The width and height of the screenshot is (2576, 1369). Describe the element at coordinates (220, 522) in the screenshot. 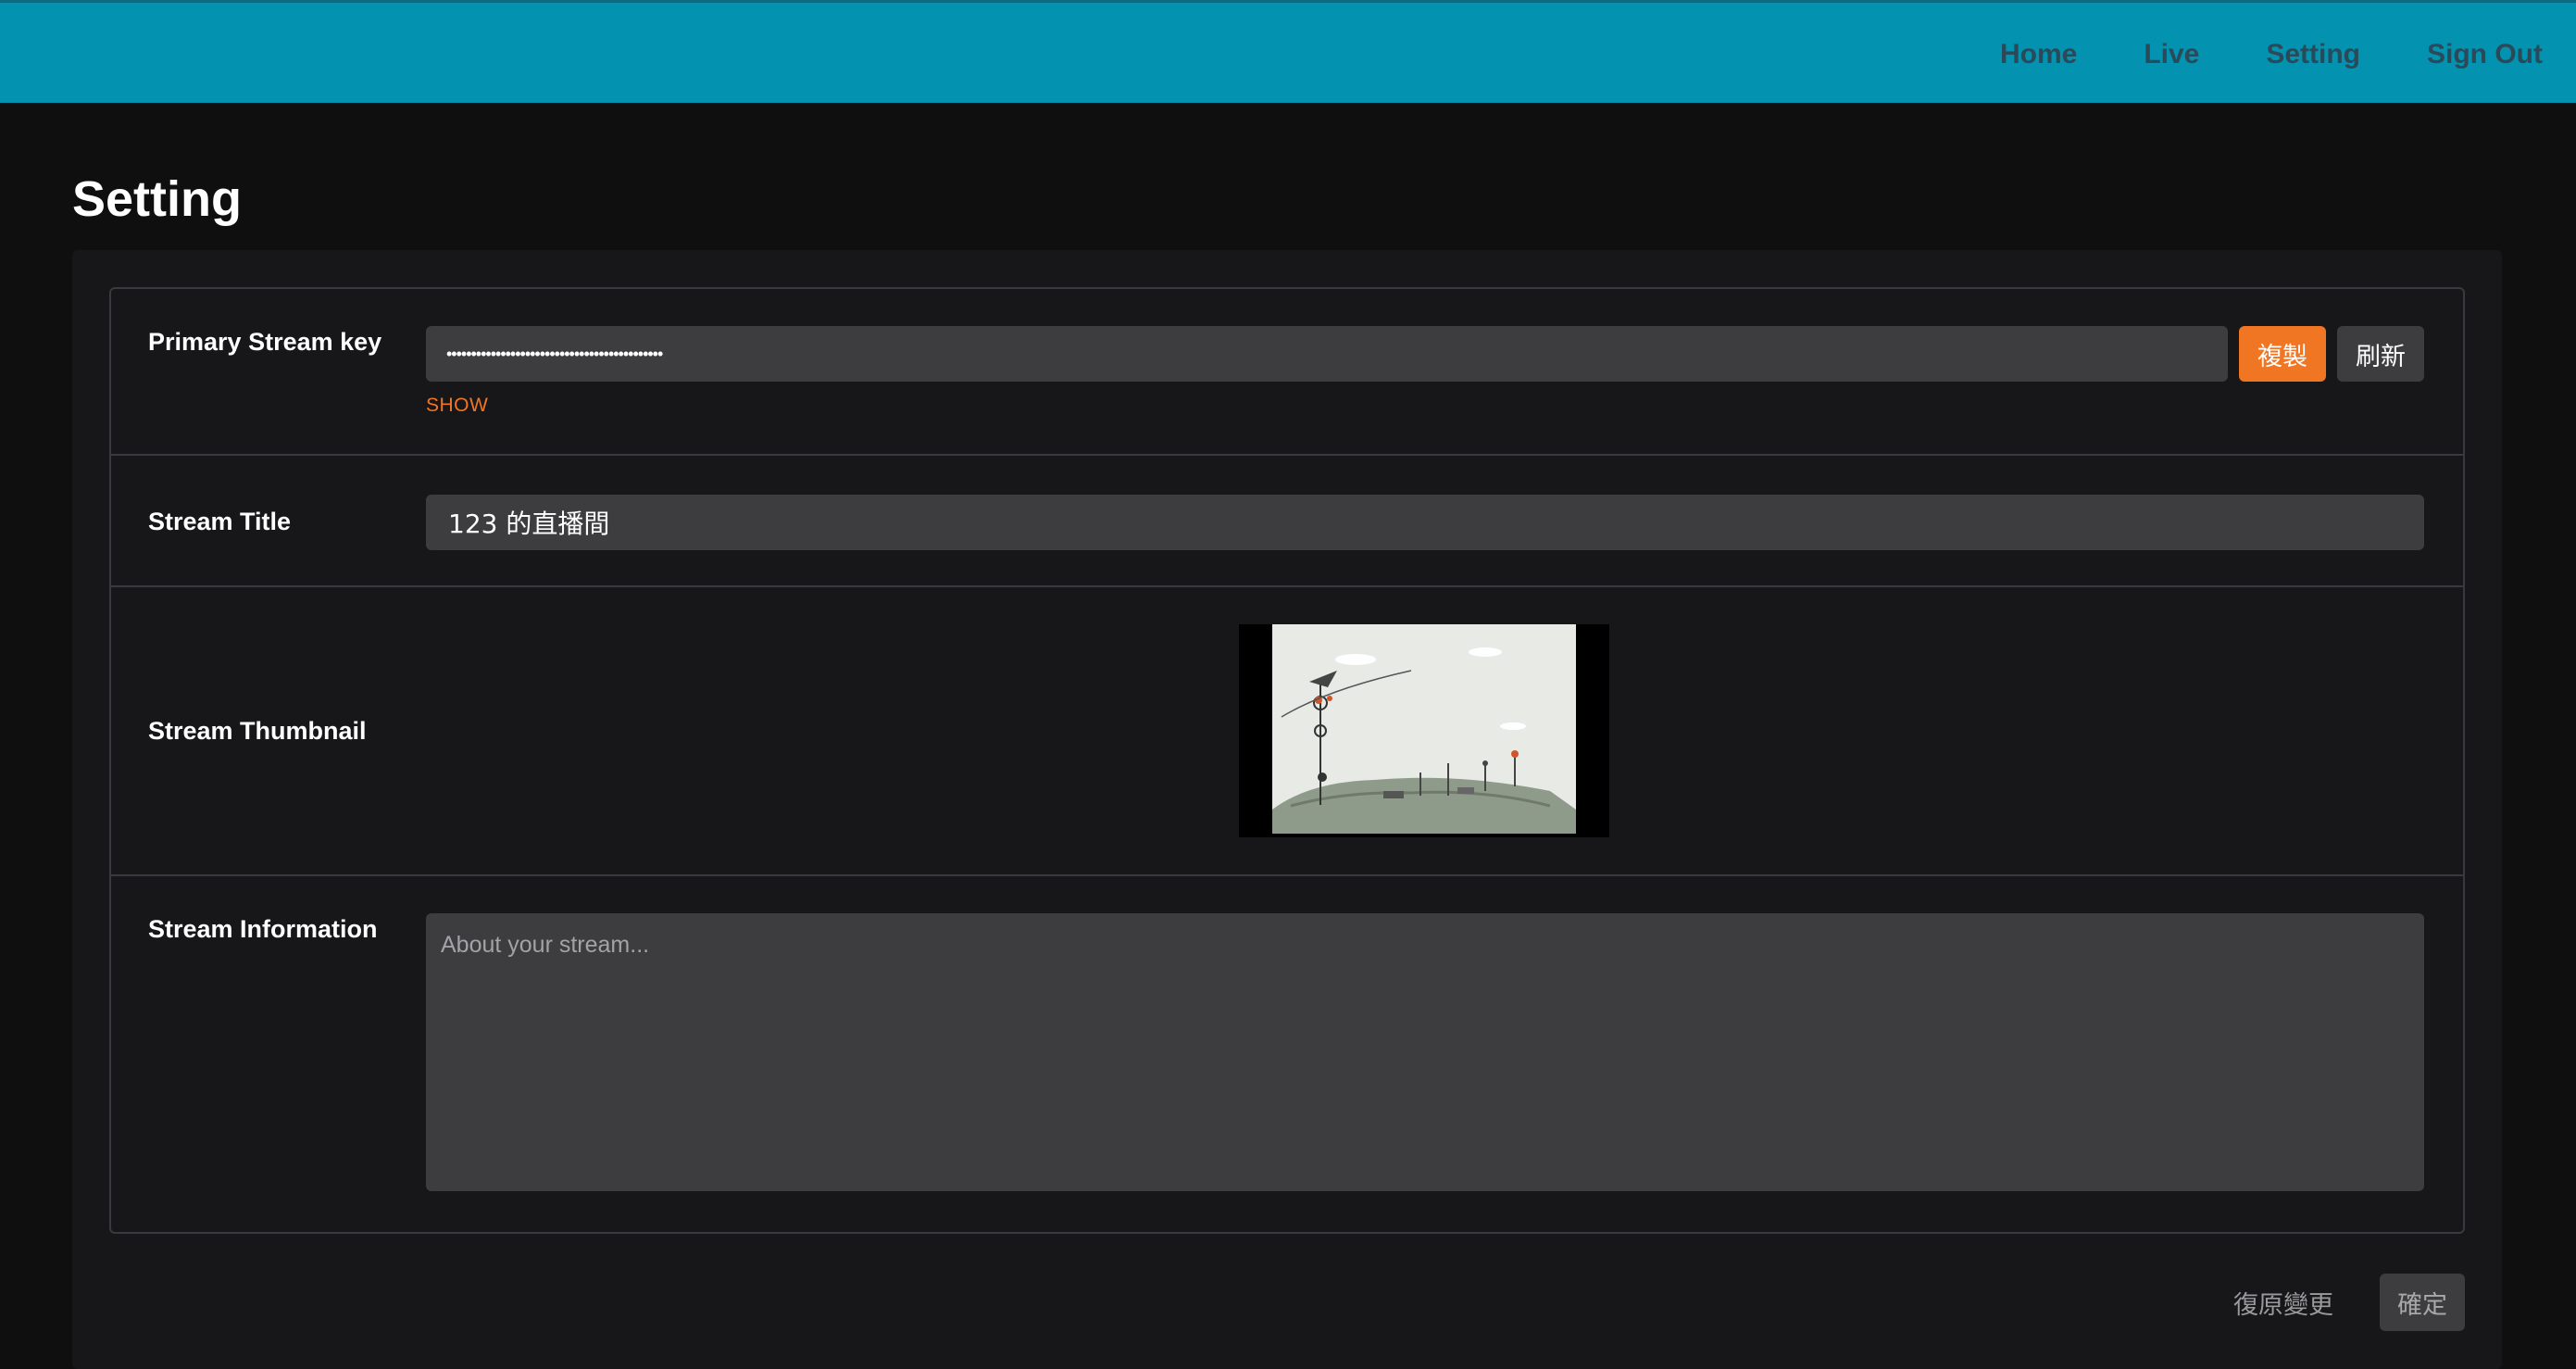

I see `stream-title-label: Stream Title` at that location.